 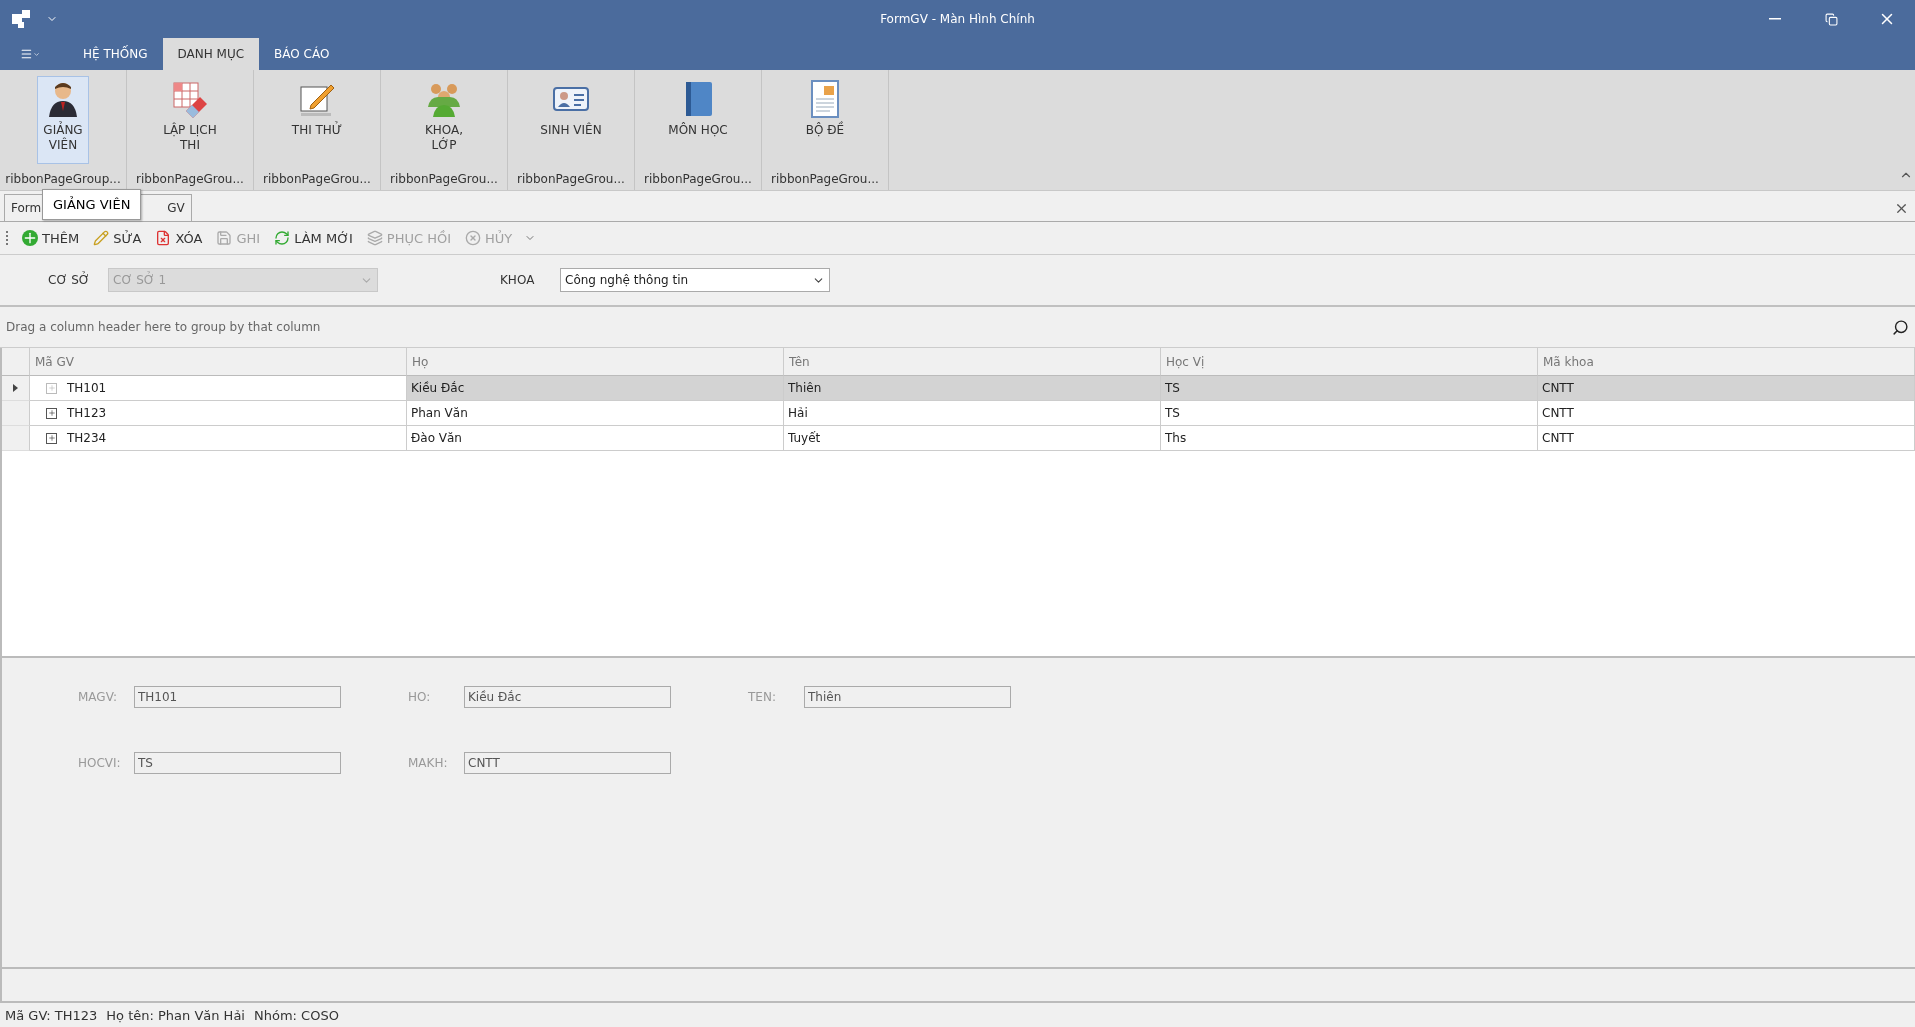 What do you see at coordinates (1726, 362) in the screenshot?
I see `column-header: Mã khoa` at bounding box center [1726, 362].